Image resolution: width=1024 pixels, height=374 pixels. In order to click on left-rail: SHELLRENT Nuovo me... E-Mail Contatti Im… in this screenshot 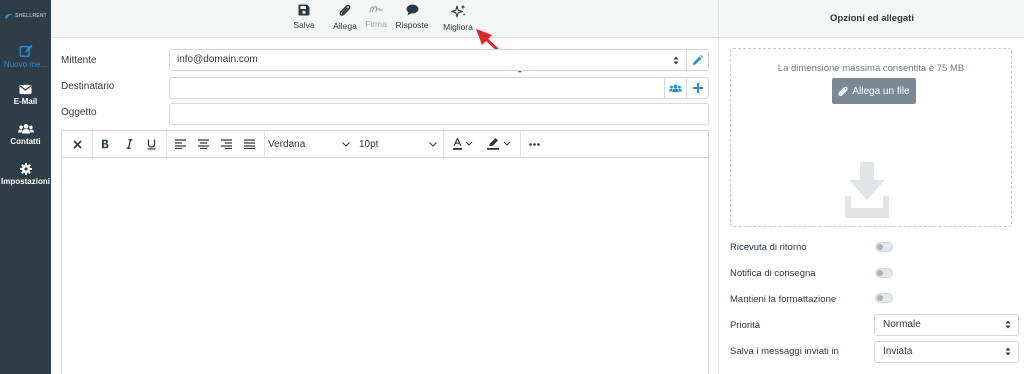, I will do `click(25, 187)`.